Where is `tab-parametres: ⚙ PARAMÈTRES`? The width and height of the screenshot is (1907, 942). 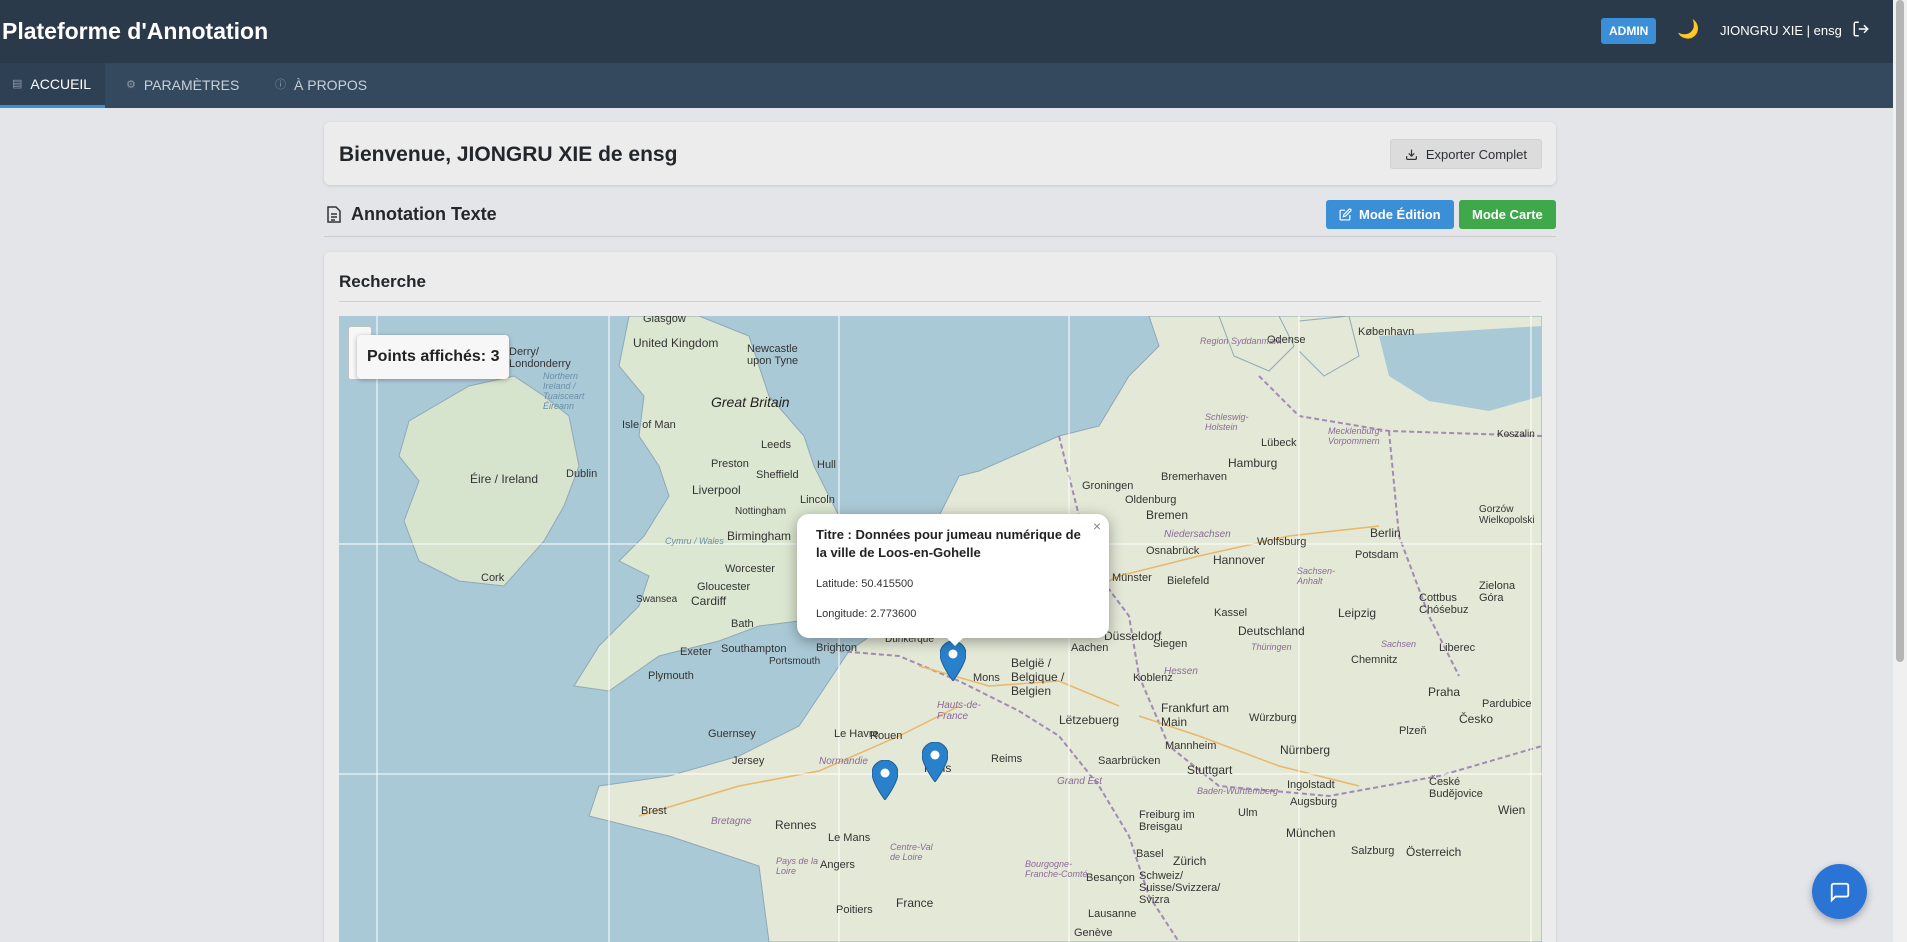 tab-parametres: ⚙ PARAMÈTRES is located at coordinates (182, 85).